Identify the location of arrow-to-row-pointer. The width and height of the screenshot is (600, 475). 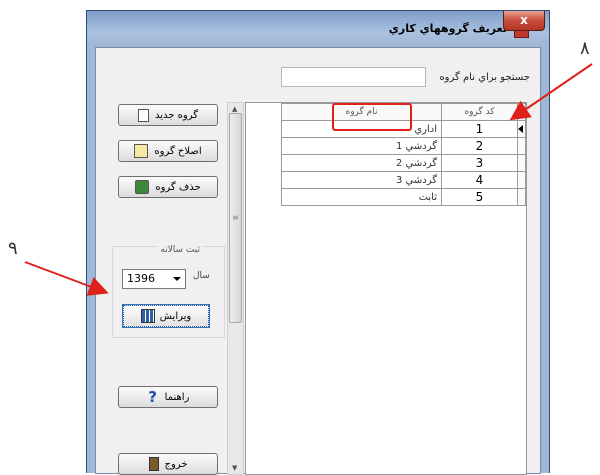
(551, 92).